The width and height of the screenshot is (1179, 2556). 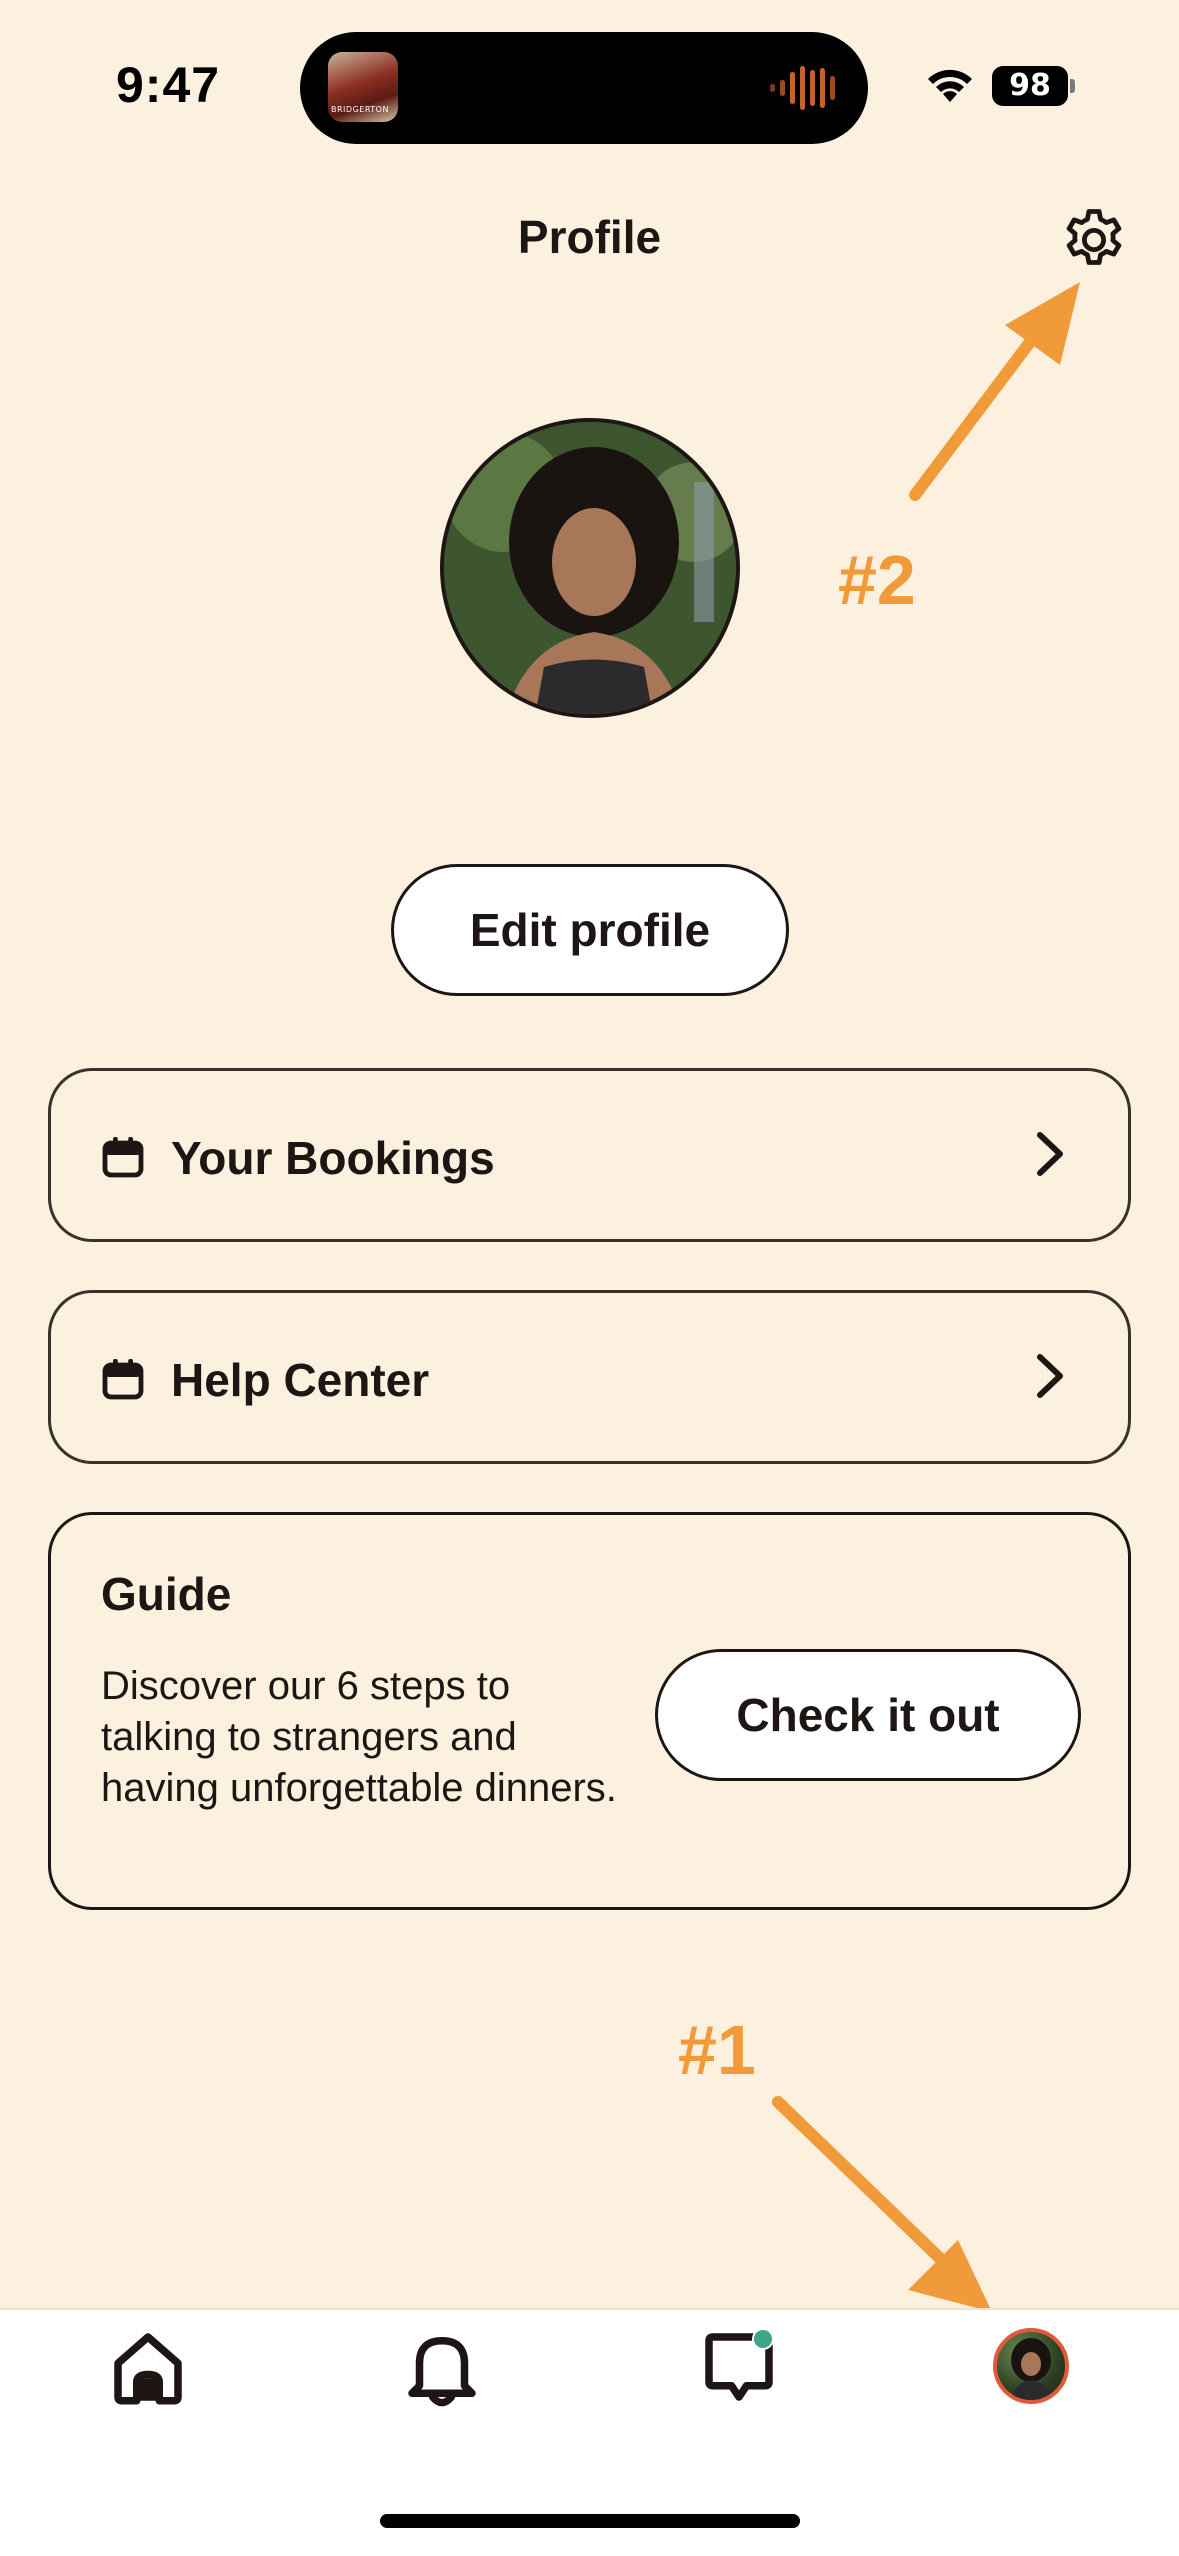 I want to click on dynamic-island: BRIDGERTON, so click(x=584, y=88).